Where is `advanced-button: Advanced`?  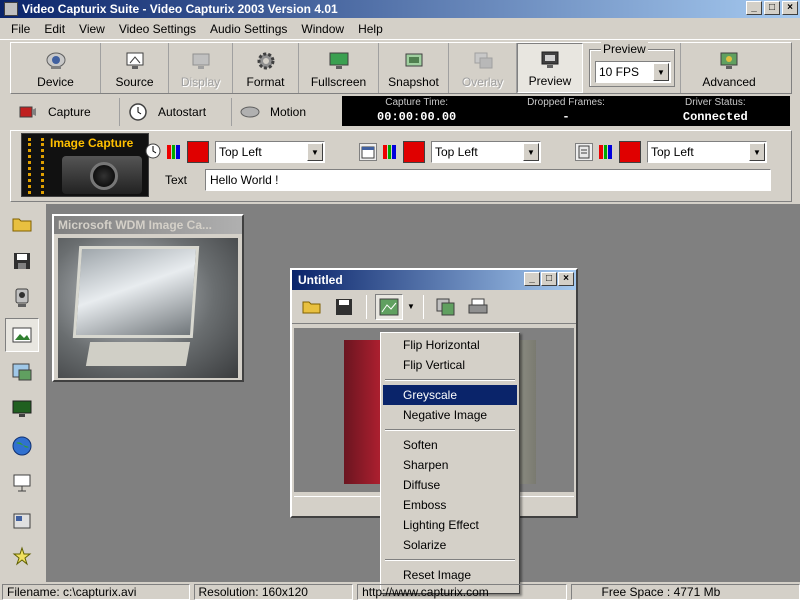 advanced-button: Advanced is located at coordinates (729, 68).